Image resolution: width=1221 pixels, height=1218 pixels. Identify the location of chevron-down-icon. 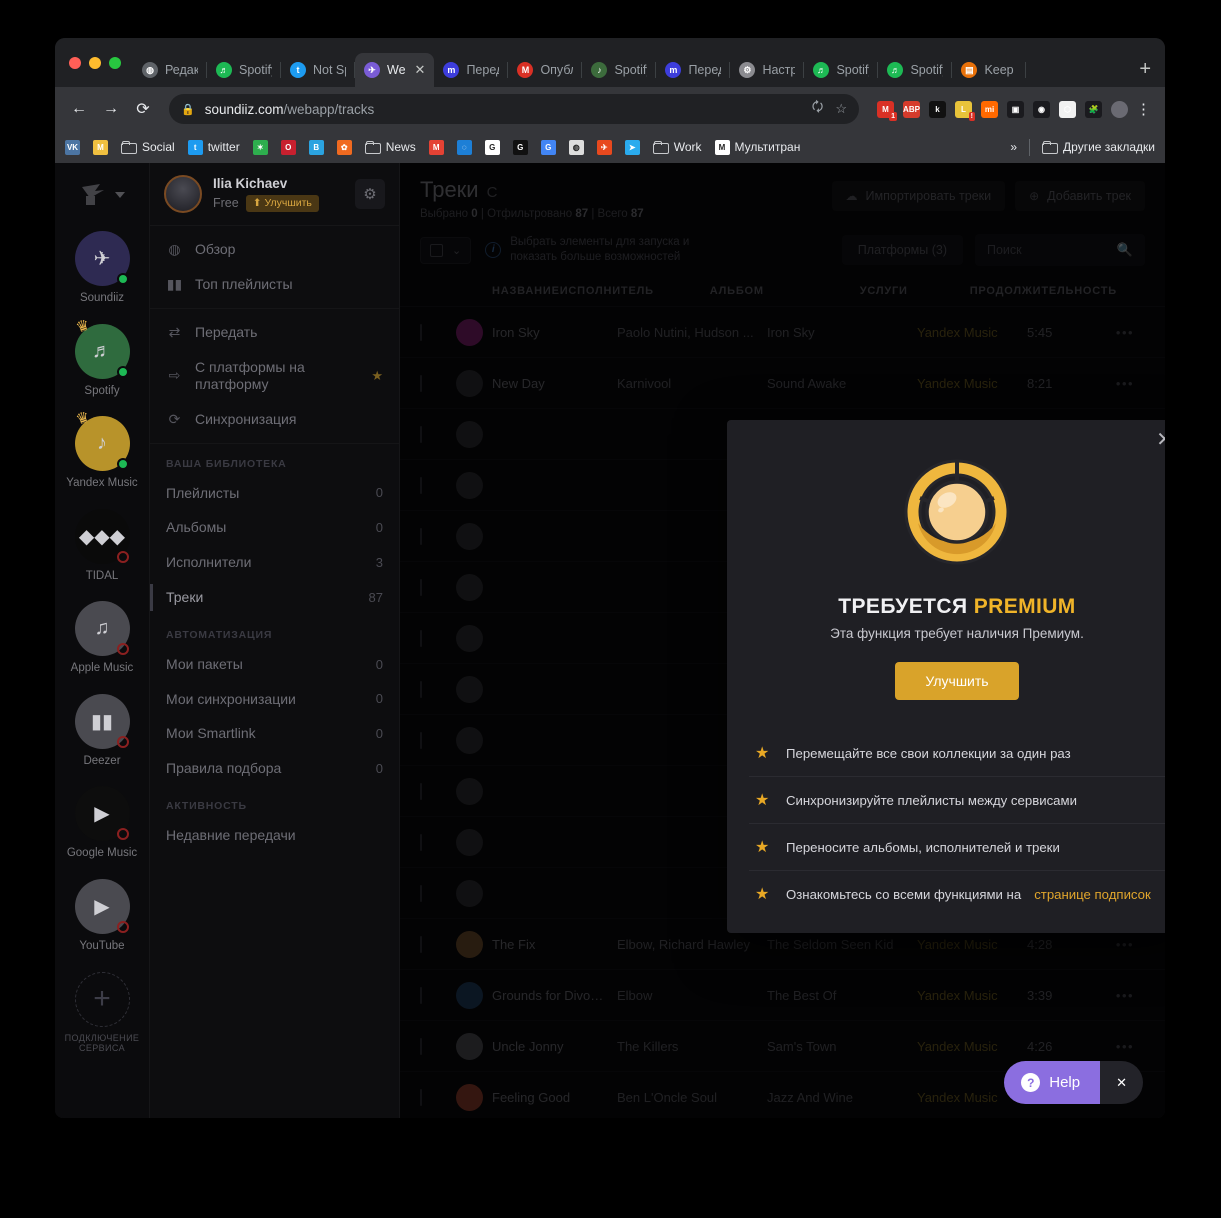
(119, 195).